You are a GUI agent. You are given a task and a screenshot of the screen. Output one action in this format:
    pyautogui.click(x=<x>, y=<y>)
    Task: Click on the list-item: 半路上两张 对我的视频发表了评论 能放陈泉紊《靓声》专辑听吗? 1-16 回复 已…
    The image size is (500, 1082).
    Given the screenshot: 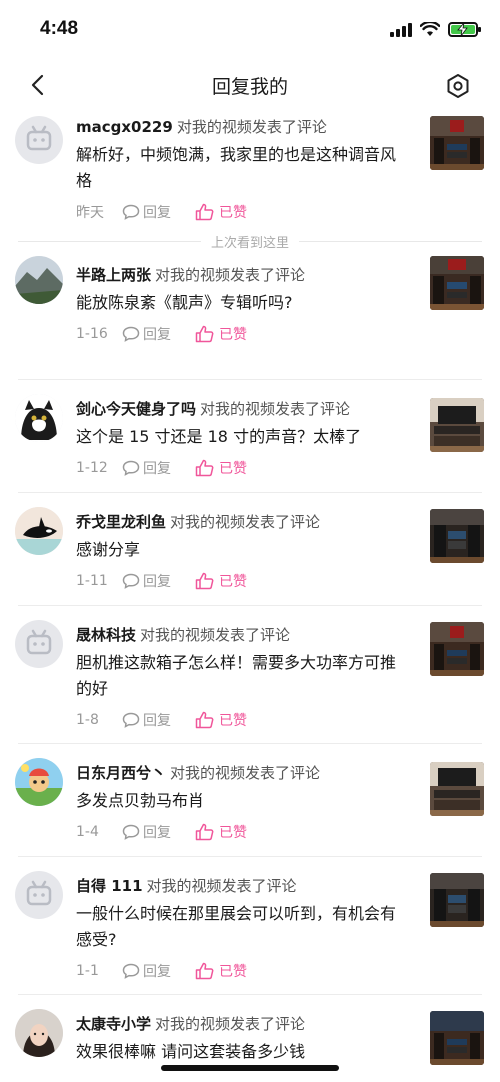 What is the action you would take?
    pyautogui.click(x=249, y=318)
    